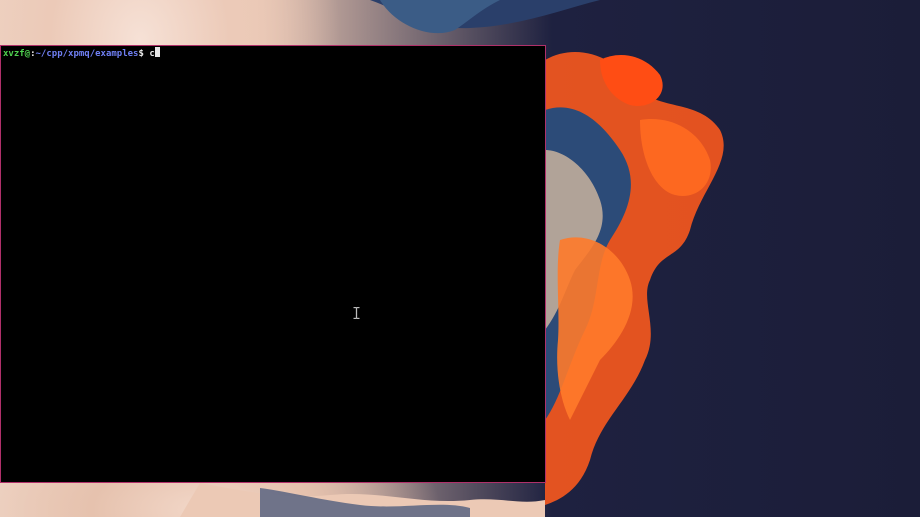 Image resolution: width=920 pixels, height=517 pixels. I want to click on prompt-path: ~/cpp/xpmq/examples, so click(87, 54).